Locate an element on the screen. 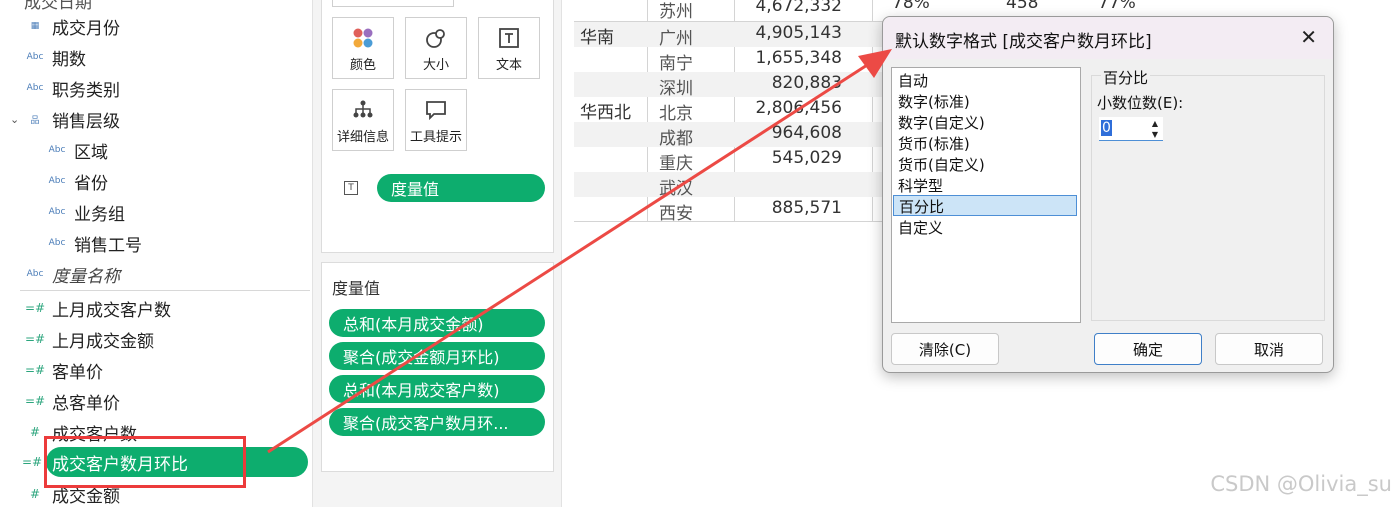 The width and height of the screenshot is (1398, 508). watermark: CSDN @Olivia_su is located at coordinates (1301, 484).